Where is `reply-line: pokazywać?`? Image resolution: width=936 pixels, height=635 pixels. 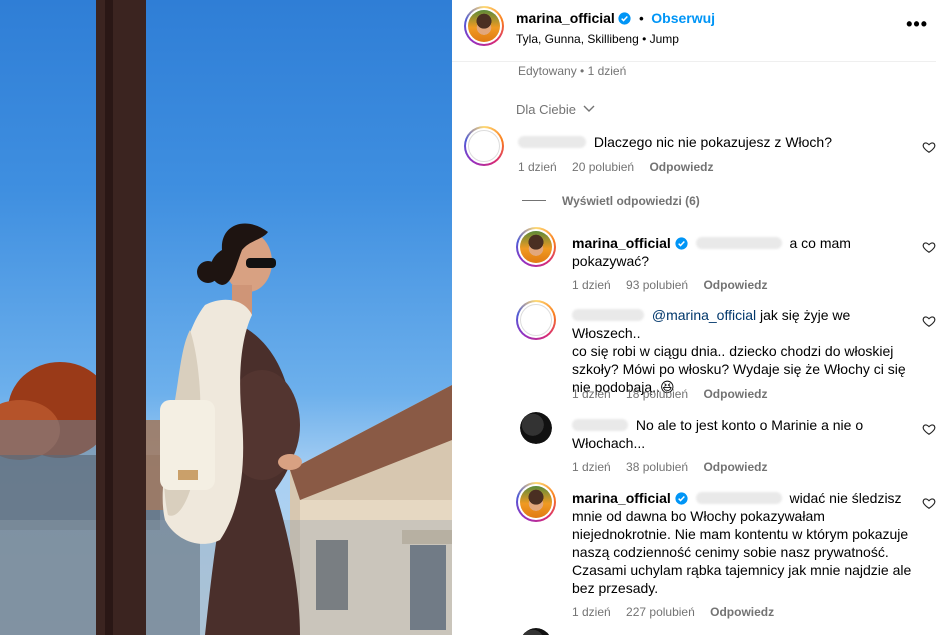
reply-line: pokazywać? is located at coordinates (611, 261).